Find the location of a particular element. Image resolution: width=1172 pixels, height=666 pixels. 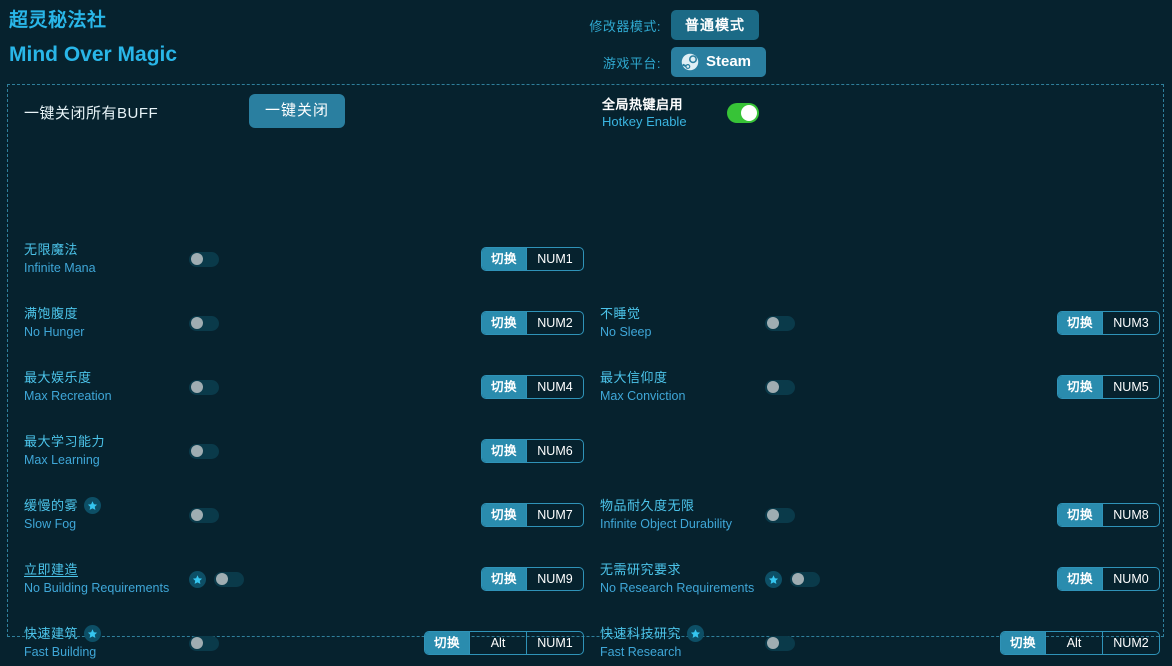

cheat-name-cn: 满饱腹度 is located at coordinates (51, 313).